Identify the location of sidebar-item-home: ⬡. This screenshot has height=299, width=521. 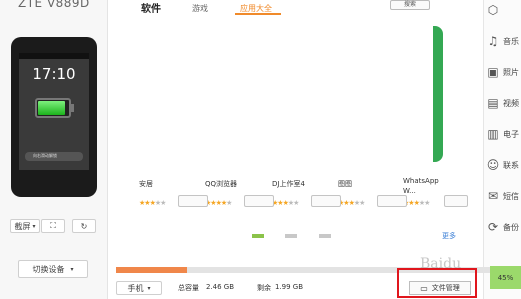
(503, 10).